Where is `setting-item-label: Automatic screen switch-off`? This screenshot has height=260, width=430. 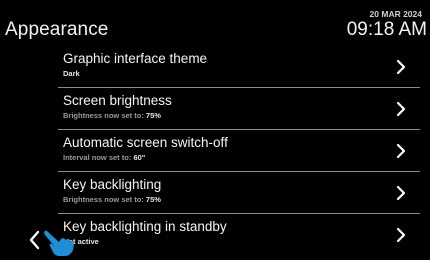
setting-item-label: Automatic screen switch-off is located at coordinates (145, 142).